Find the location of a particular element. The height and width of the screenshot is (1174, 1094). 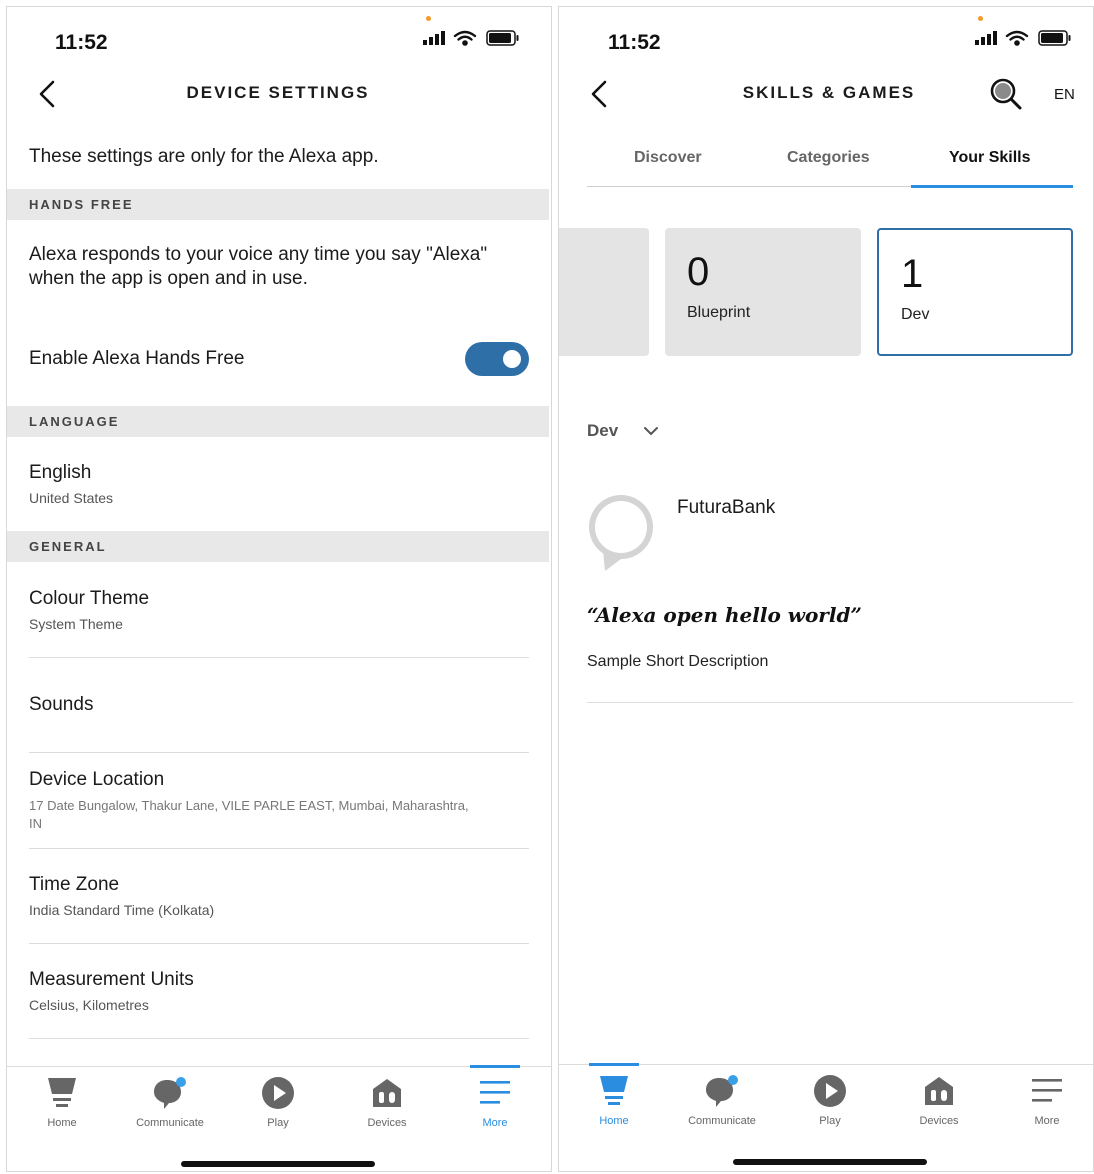

alexa-skill-icon is located at coordinates (622, 535).